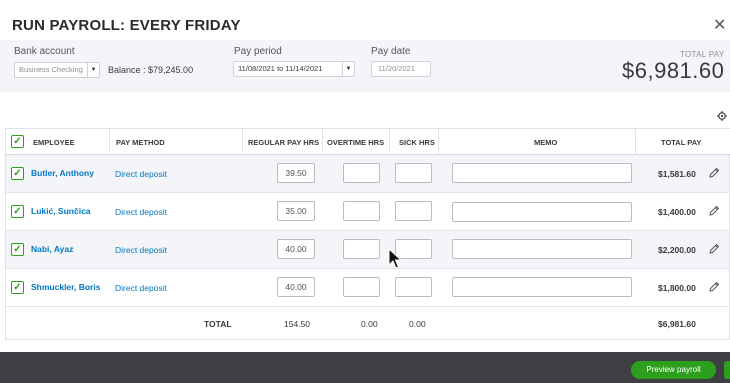 This screenshot has height=383, width=730. Describe the element at coordinates (727, 370) in the screenshot. I see `submit-button-edge` at that location.